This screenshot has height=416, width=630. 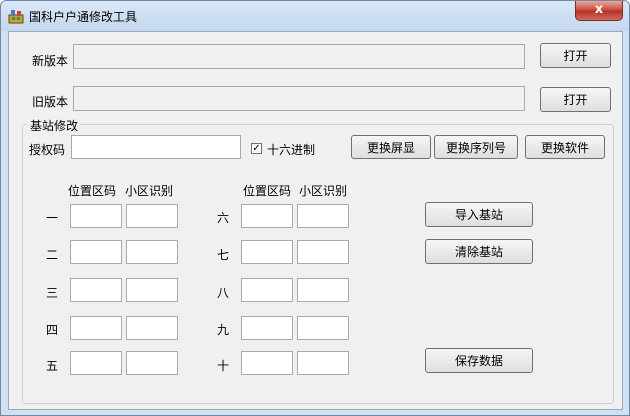 I want to click on right-position-code-header: 位置区码, so click(x=267, y=191).